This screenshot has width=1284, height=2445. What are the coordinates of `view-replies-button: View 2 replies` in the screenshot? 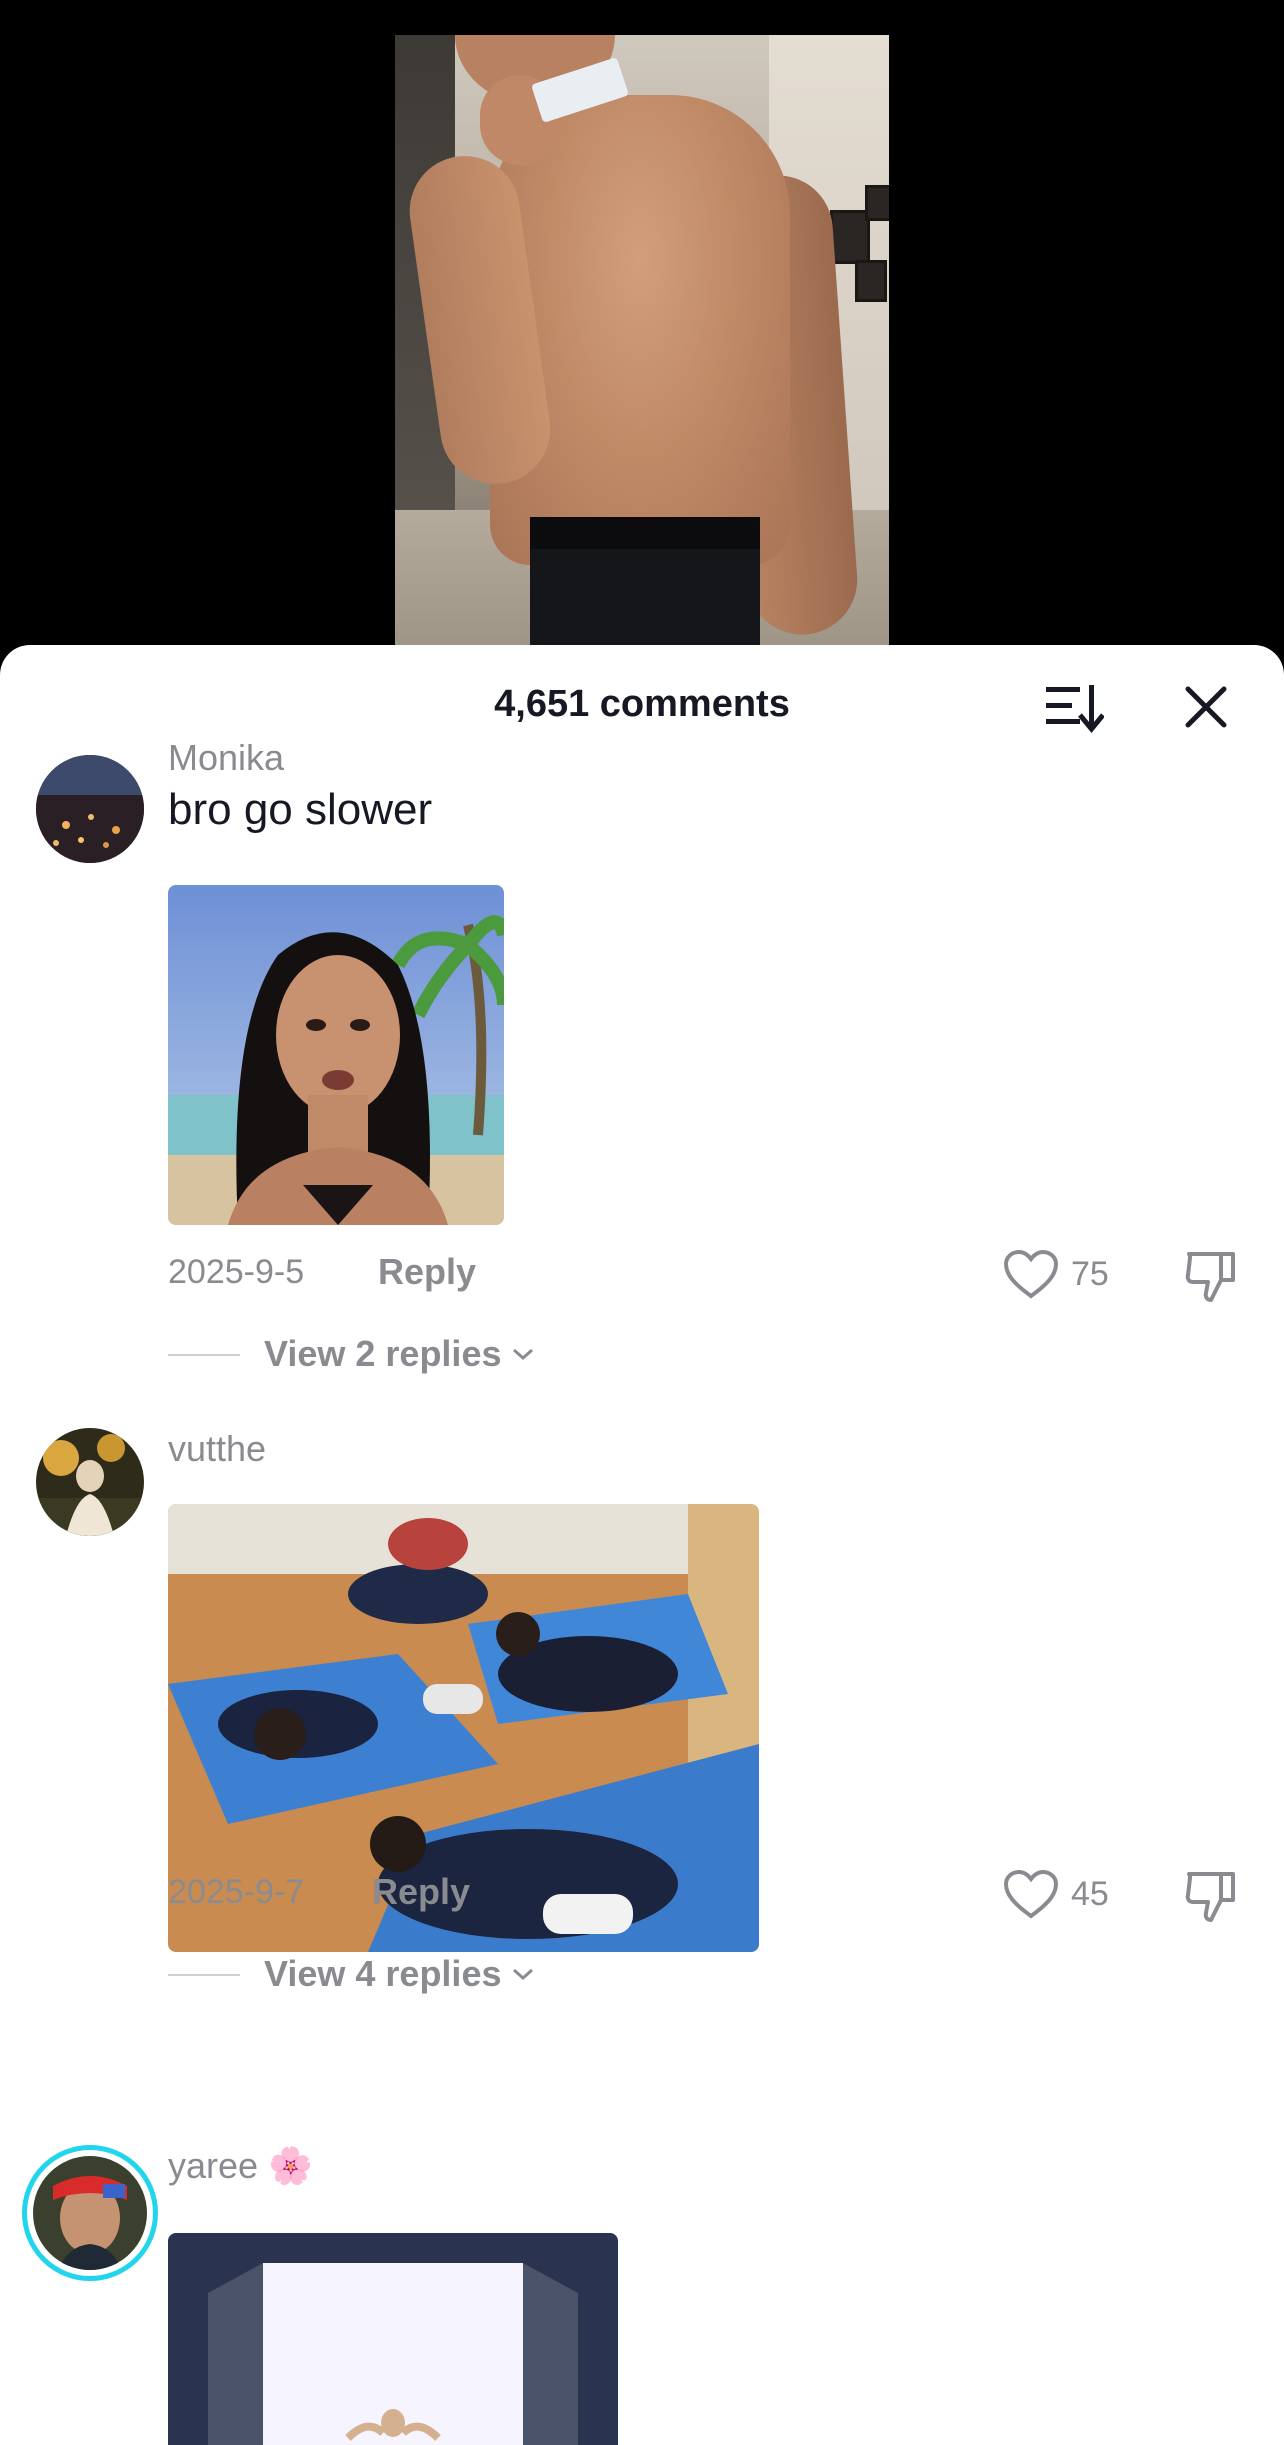 It's located at (399, 1354).